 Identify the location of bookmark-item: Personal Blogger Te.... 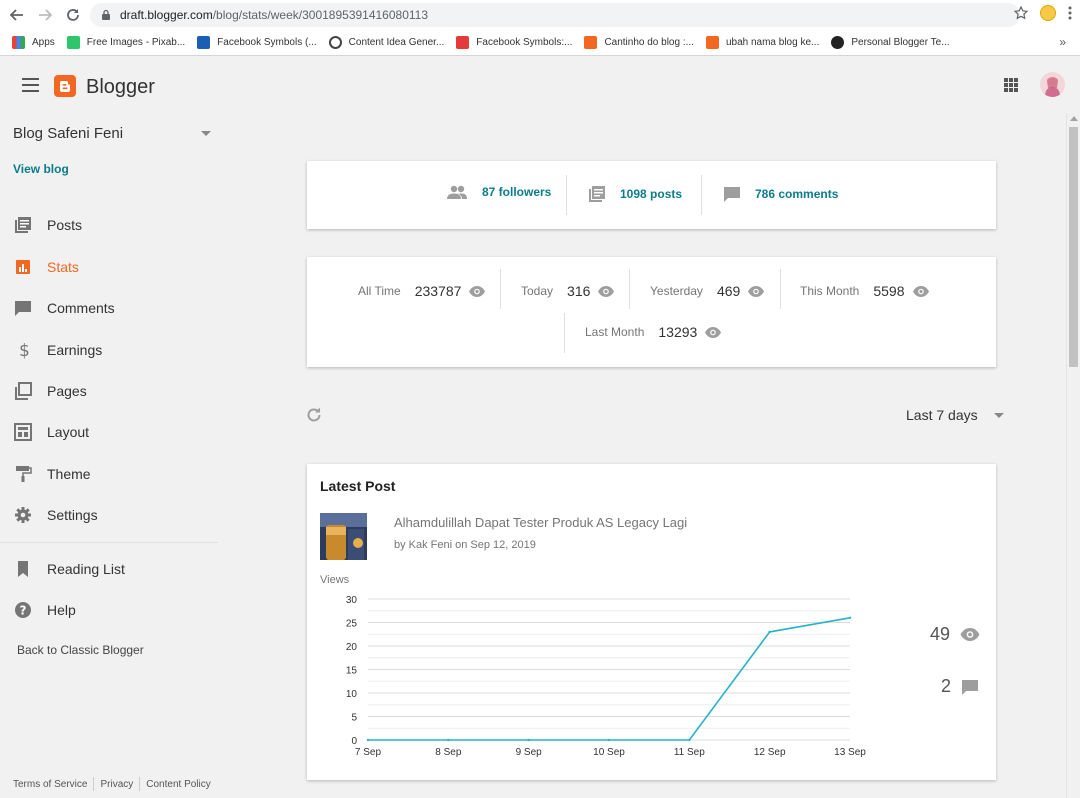
(890, 42).